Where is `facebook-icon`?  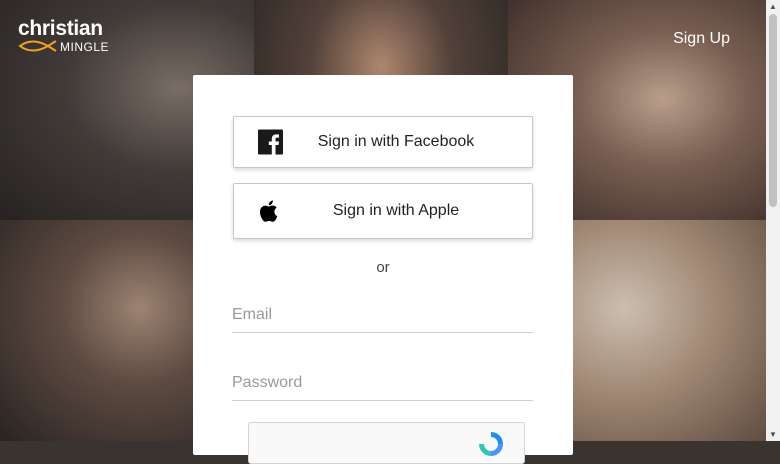
facebook-icon is located at coordinates (270, 142).